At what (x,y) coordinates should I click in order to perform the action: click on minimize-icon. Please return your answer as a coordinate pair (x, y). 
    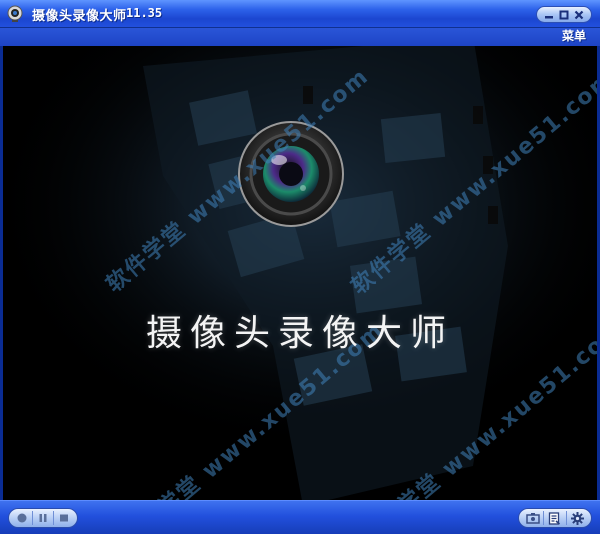
    Looking at the image, I should click on (548, 16).